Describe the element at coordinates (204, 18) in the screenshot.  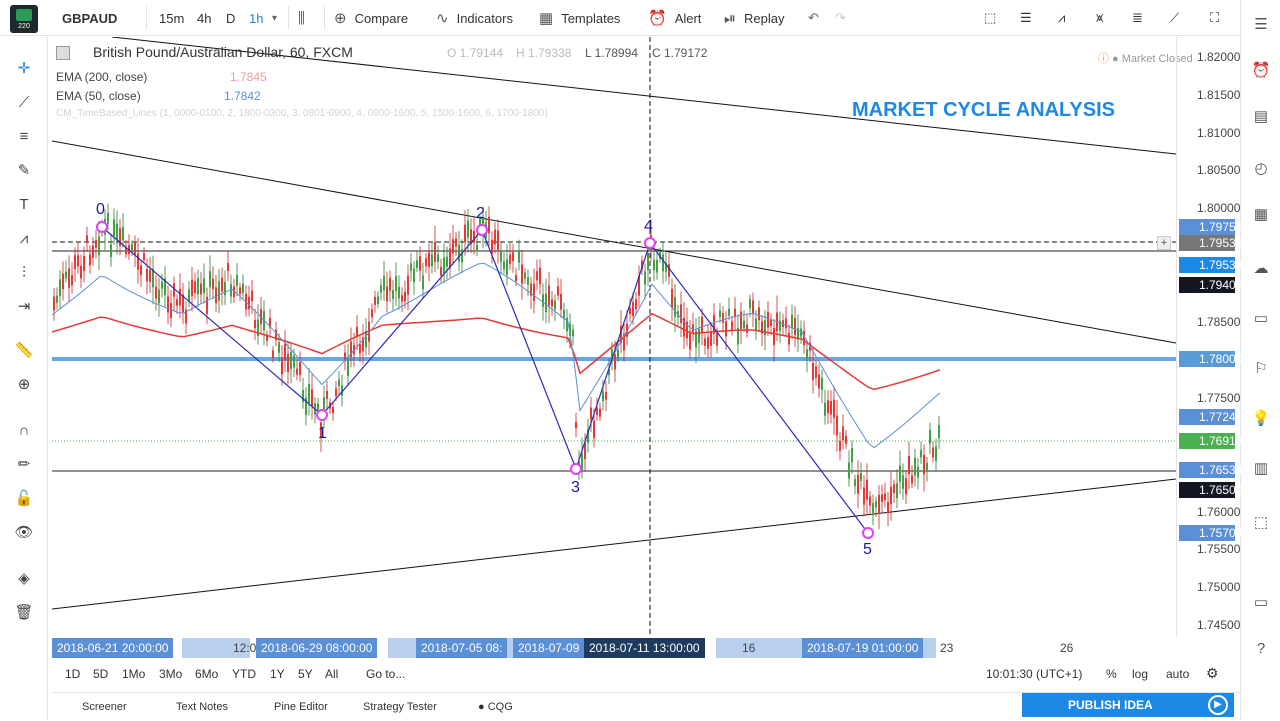
I see `interval-4h: 4h` at that location.